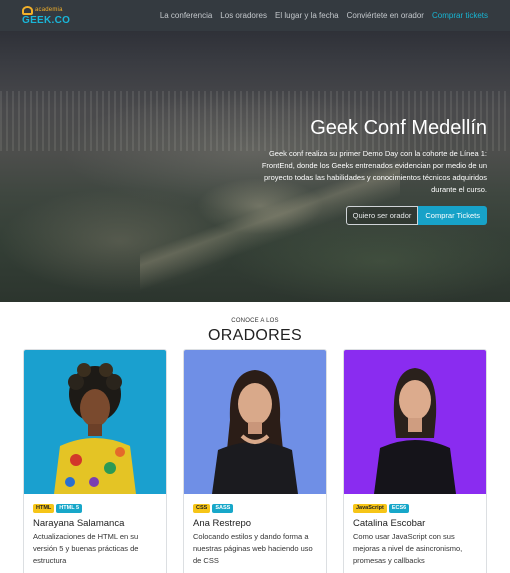  I want to click on headphones-icon, so click(27, 10).